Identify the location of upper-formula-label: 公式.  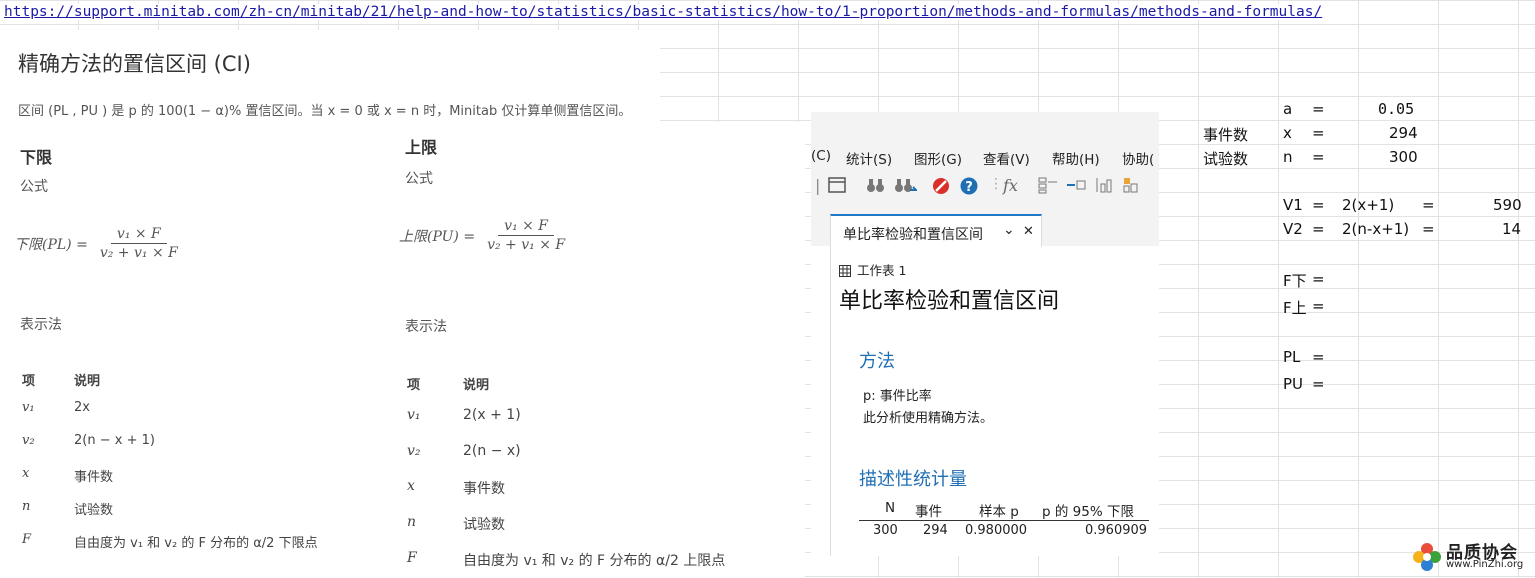
(419, 179).